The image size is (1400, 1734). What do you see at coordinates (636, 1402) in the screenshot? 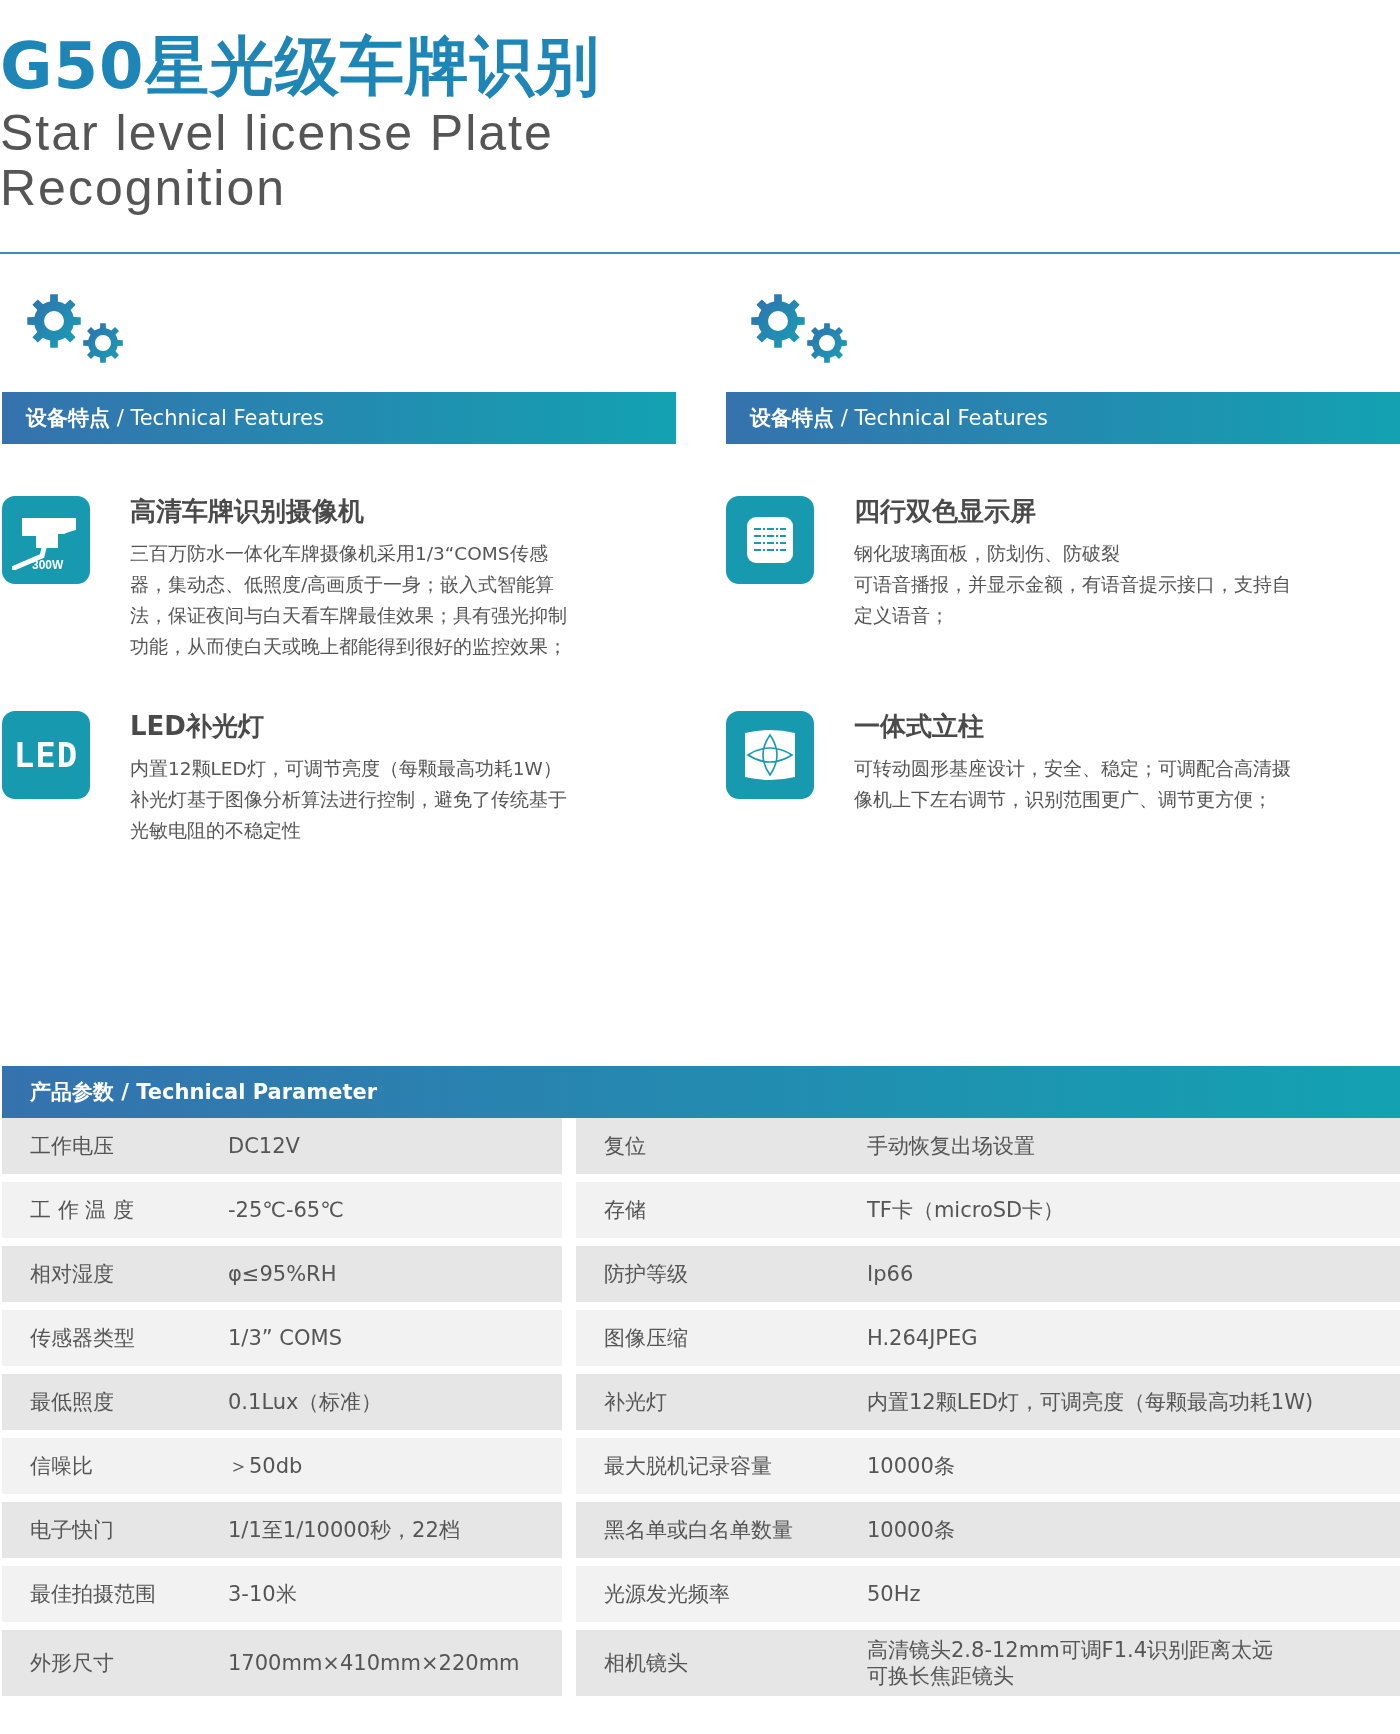
I see `parameter-label: 补光灯` at bounding box center [636, 1402].